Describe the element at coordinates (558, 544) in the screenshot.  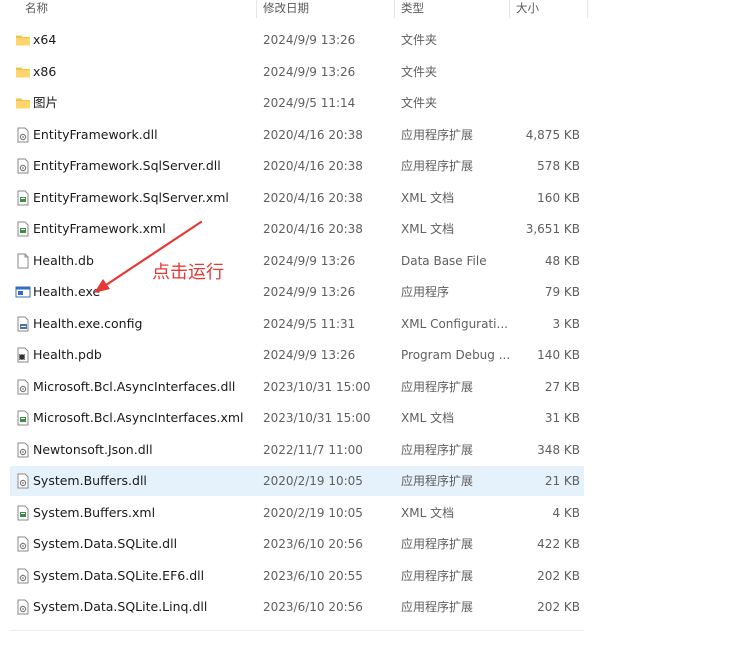
I see `file-size: 422 KB` at that location.